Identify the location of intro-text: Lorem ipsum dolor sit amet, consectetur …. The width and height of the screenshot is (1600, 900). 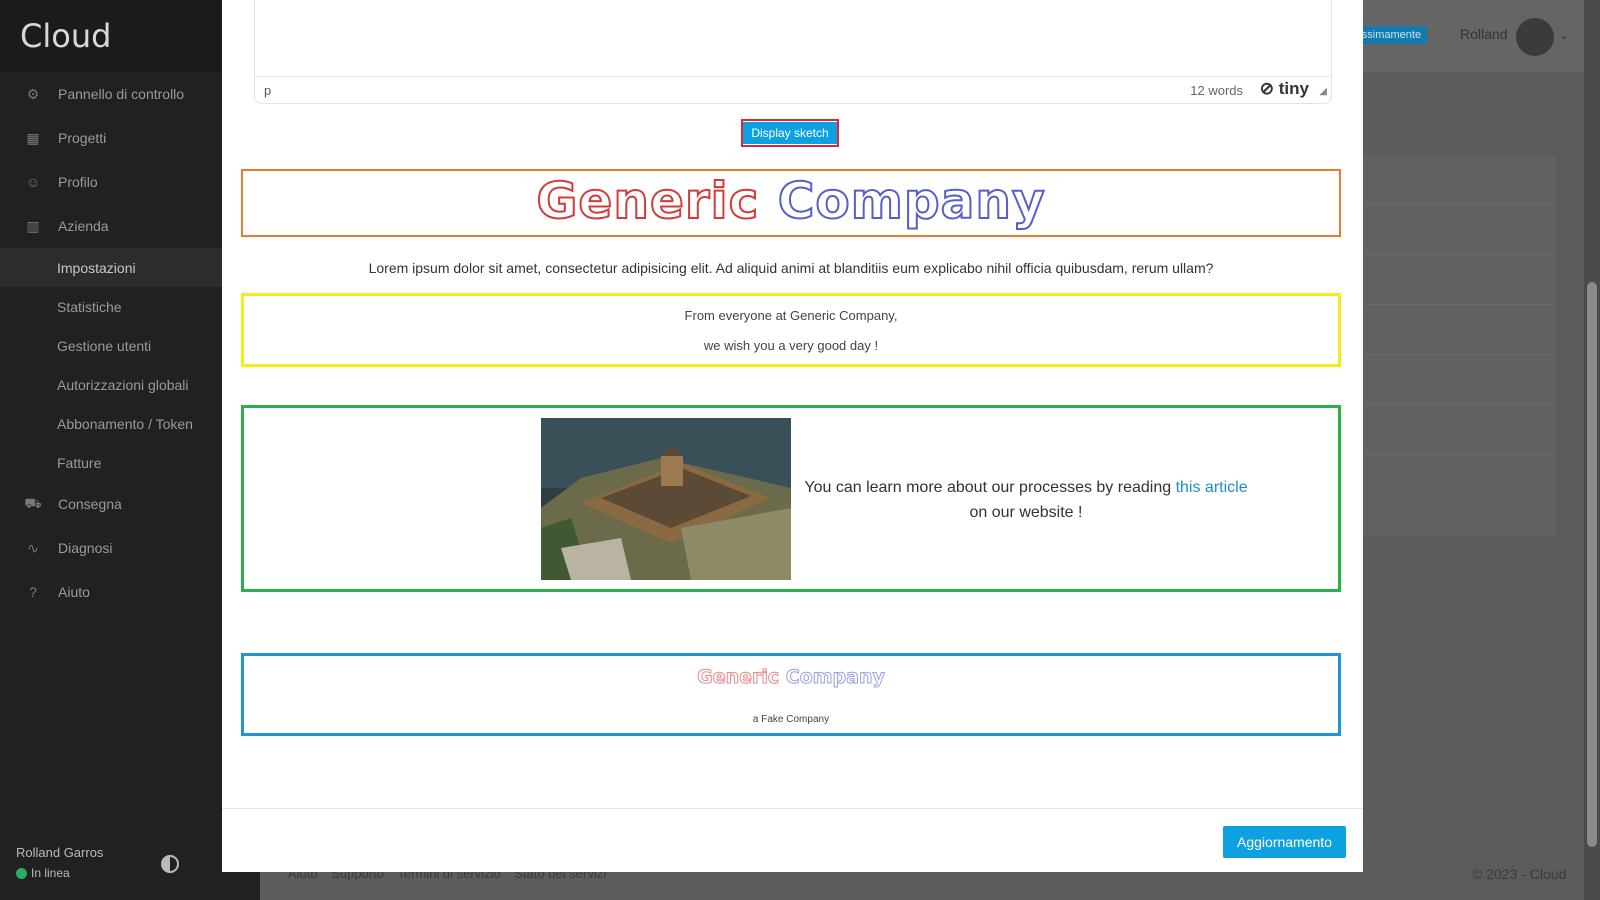
(791, 268).